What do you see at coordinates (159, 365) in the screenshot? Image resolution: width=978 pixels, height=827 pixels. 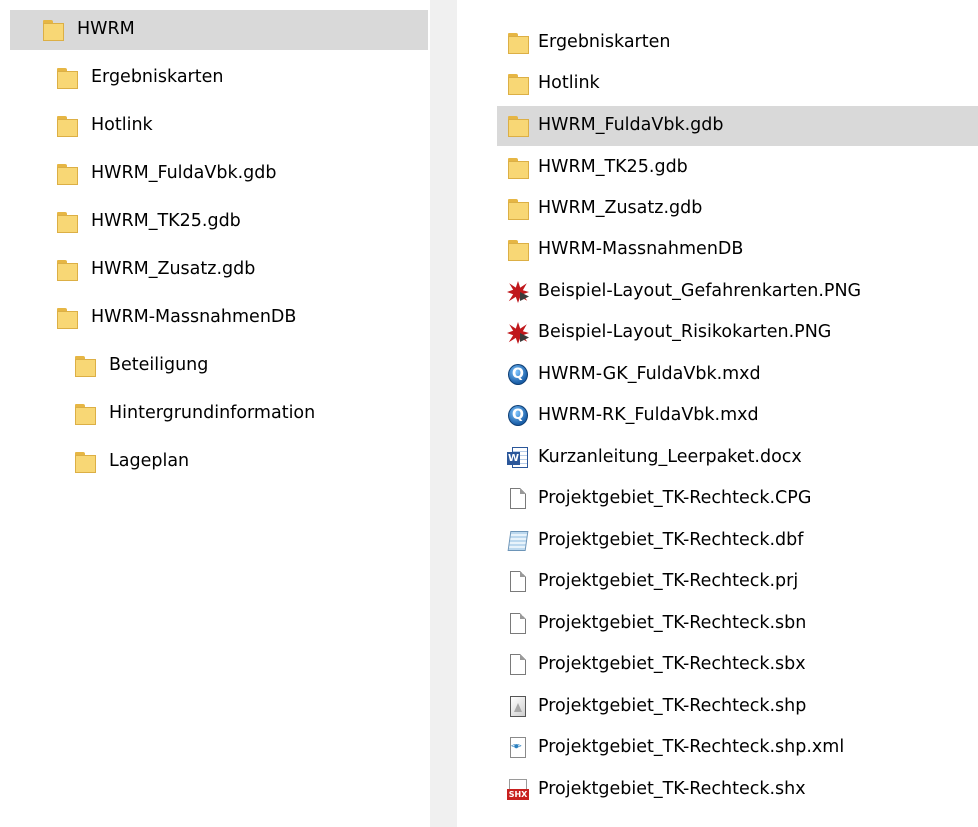 I see `tree-item-label: Beteiligung` at bounding box center [159, 365].